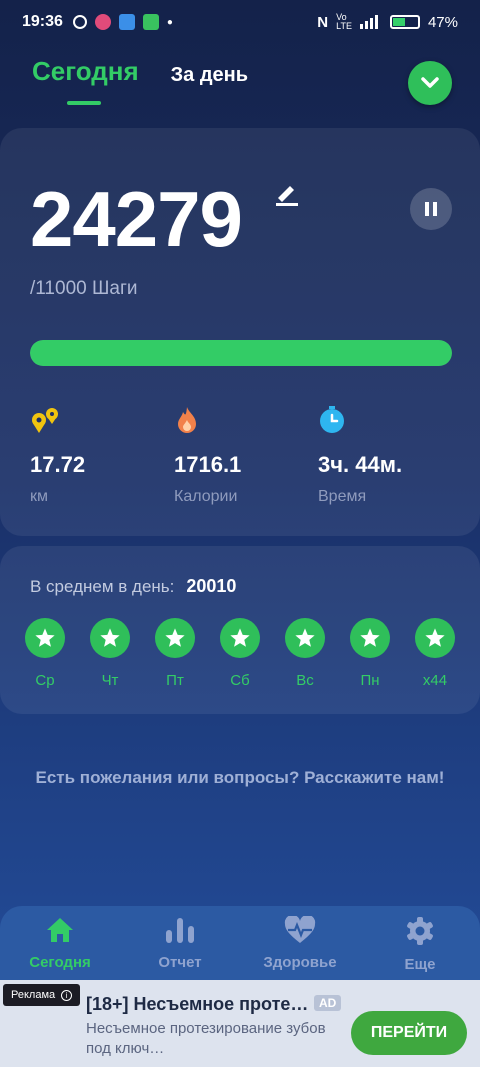 This screenshot has width=480, height=1067. I want to click on stat-distance: 17.72 км, so click(57, 455).